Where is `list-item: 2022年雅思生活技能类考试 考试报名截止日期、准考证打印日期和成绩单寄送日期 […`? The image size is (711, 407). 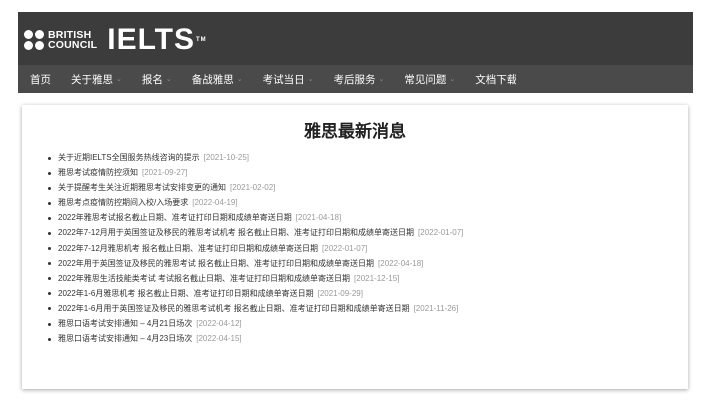
list-item: 2022年雅思生活技能类考试 考试报名截止日期、准考证打印日期和成绩单寄送日期 [… is located at coordinates (255, 278).